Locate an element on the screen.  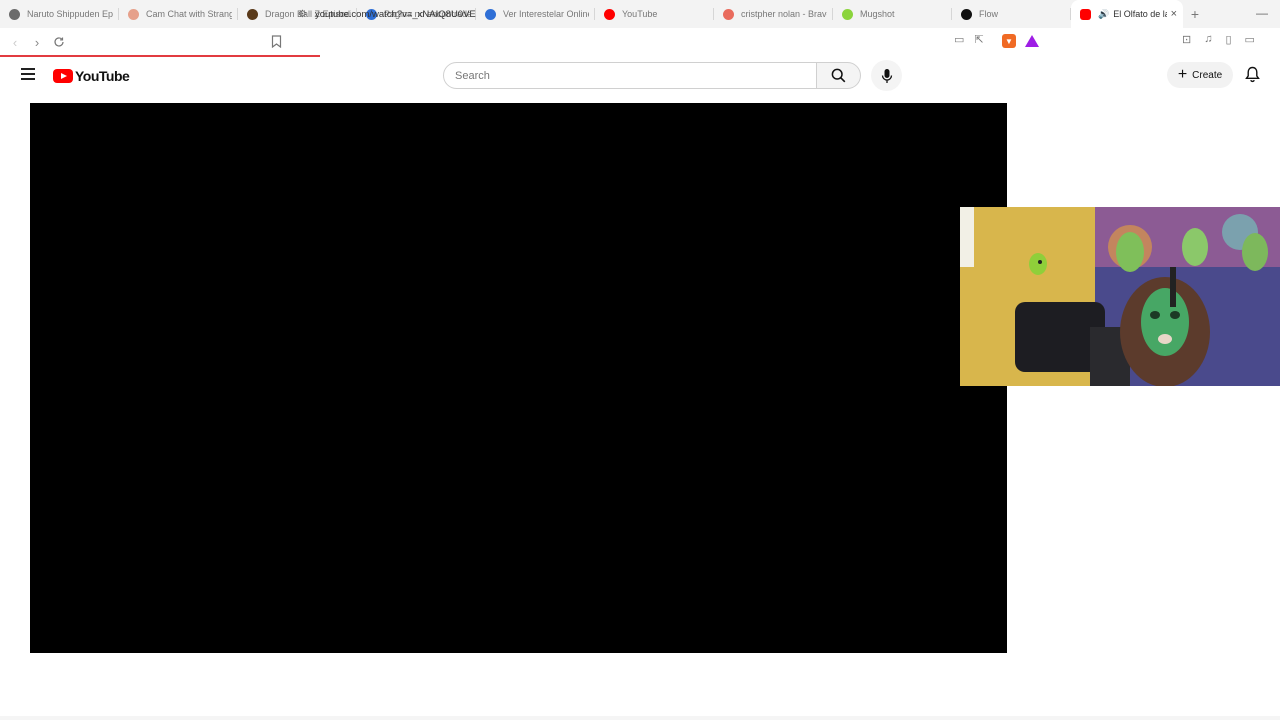
search-button is located at coordinates (838, 75).